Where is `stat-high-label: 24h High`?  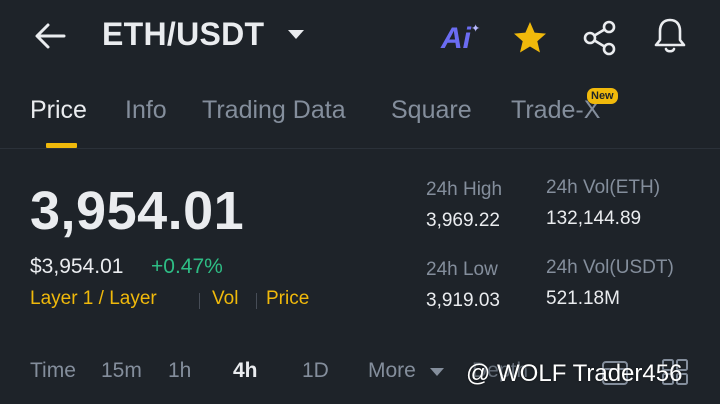
stat-high-label: 24h High is located at coordinates (464, 189).